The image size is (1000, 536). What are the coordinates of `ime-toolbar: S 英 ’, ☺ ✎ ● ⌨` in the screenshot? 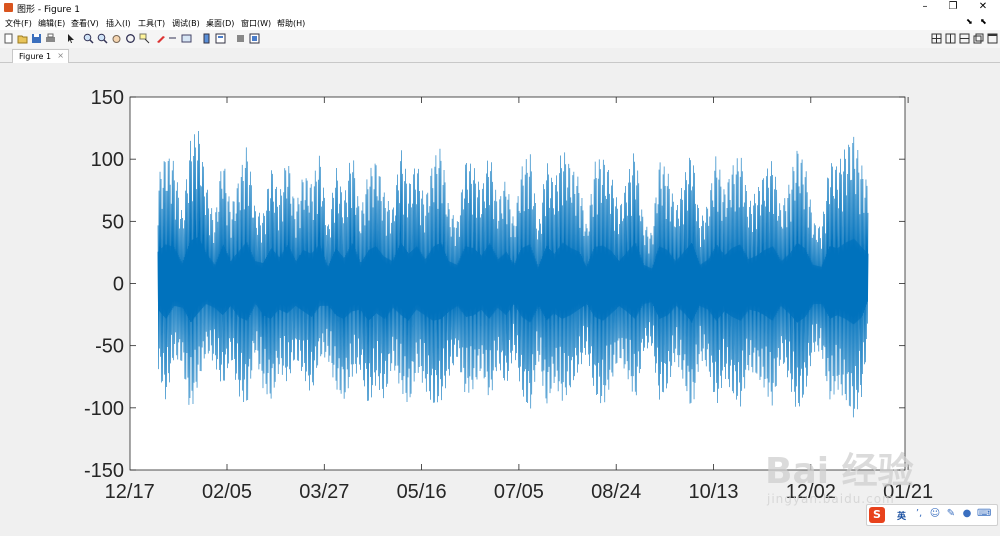 It's located at (932, 515).